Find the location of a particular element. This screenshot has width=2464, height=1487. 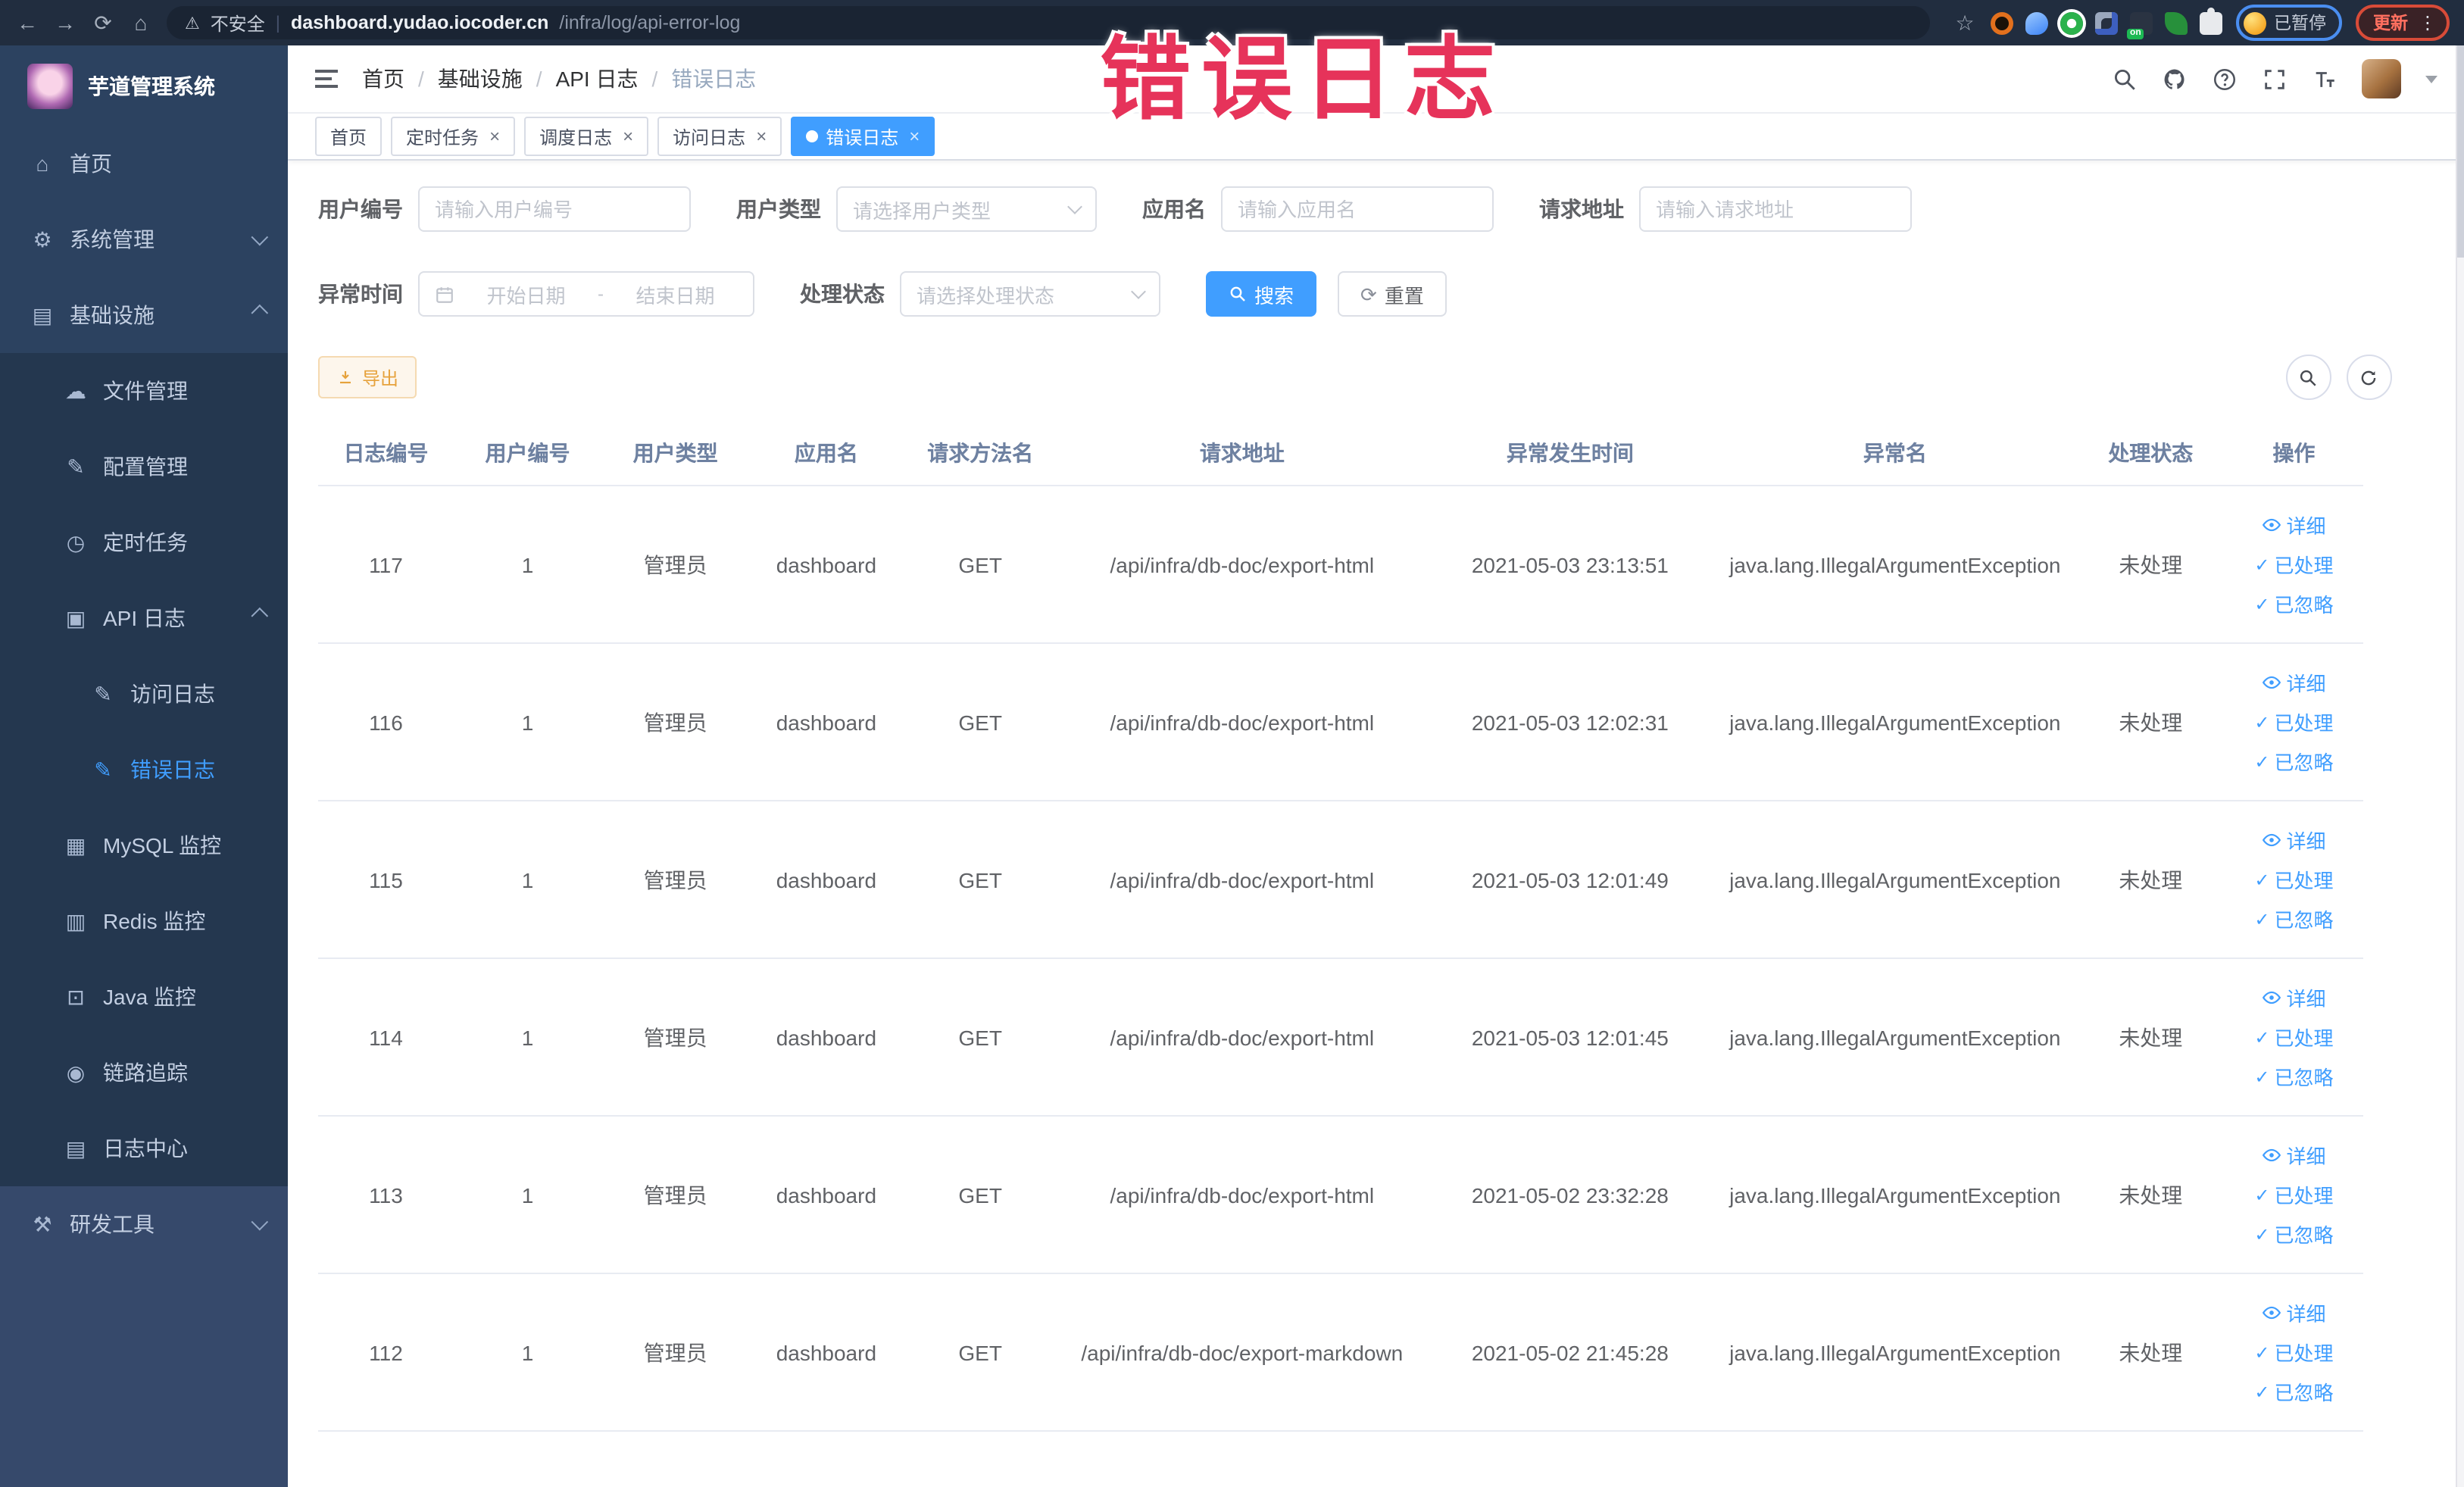

table-toolbar: 导出 is located at coordinates (1376, 377).